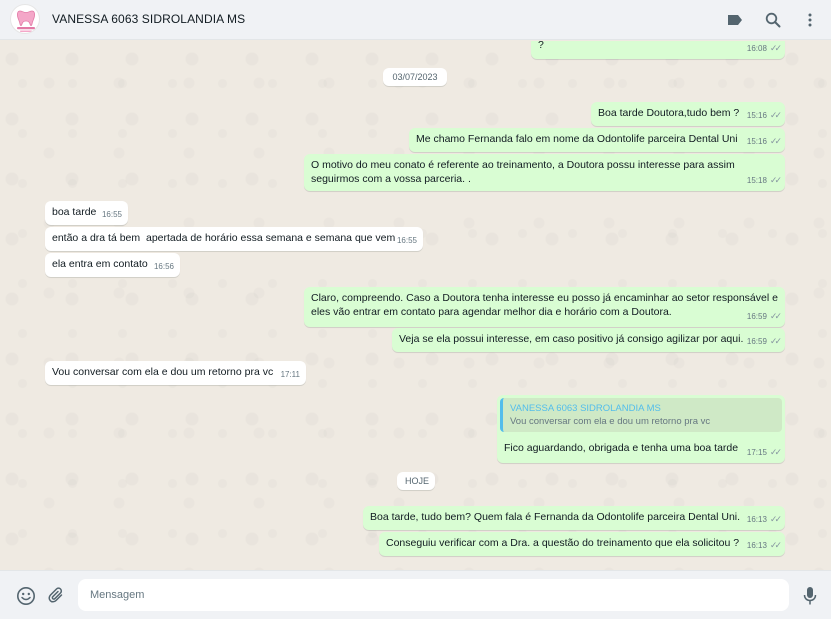 The height and width of the screenshot is (619, 831). What do you see at coordinates (810, 20) in the screenshot?
I see `more-vertical-icon` at bounding box center [810, 20].